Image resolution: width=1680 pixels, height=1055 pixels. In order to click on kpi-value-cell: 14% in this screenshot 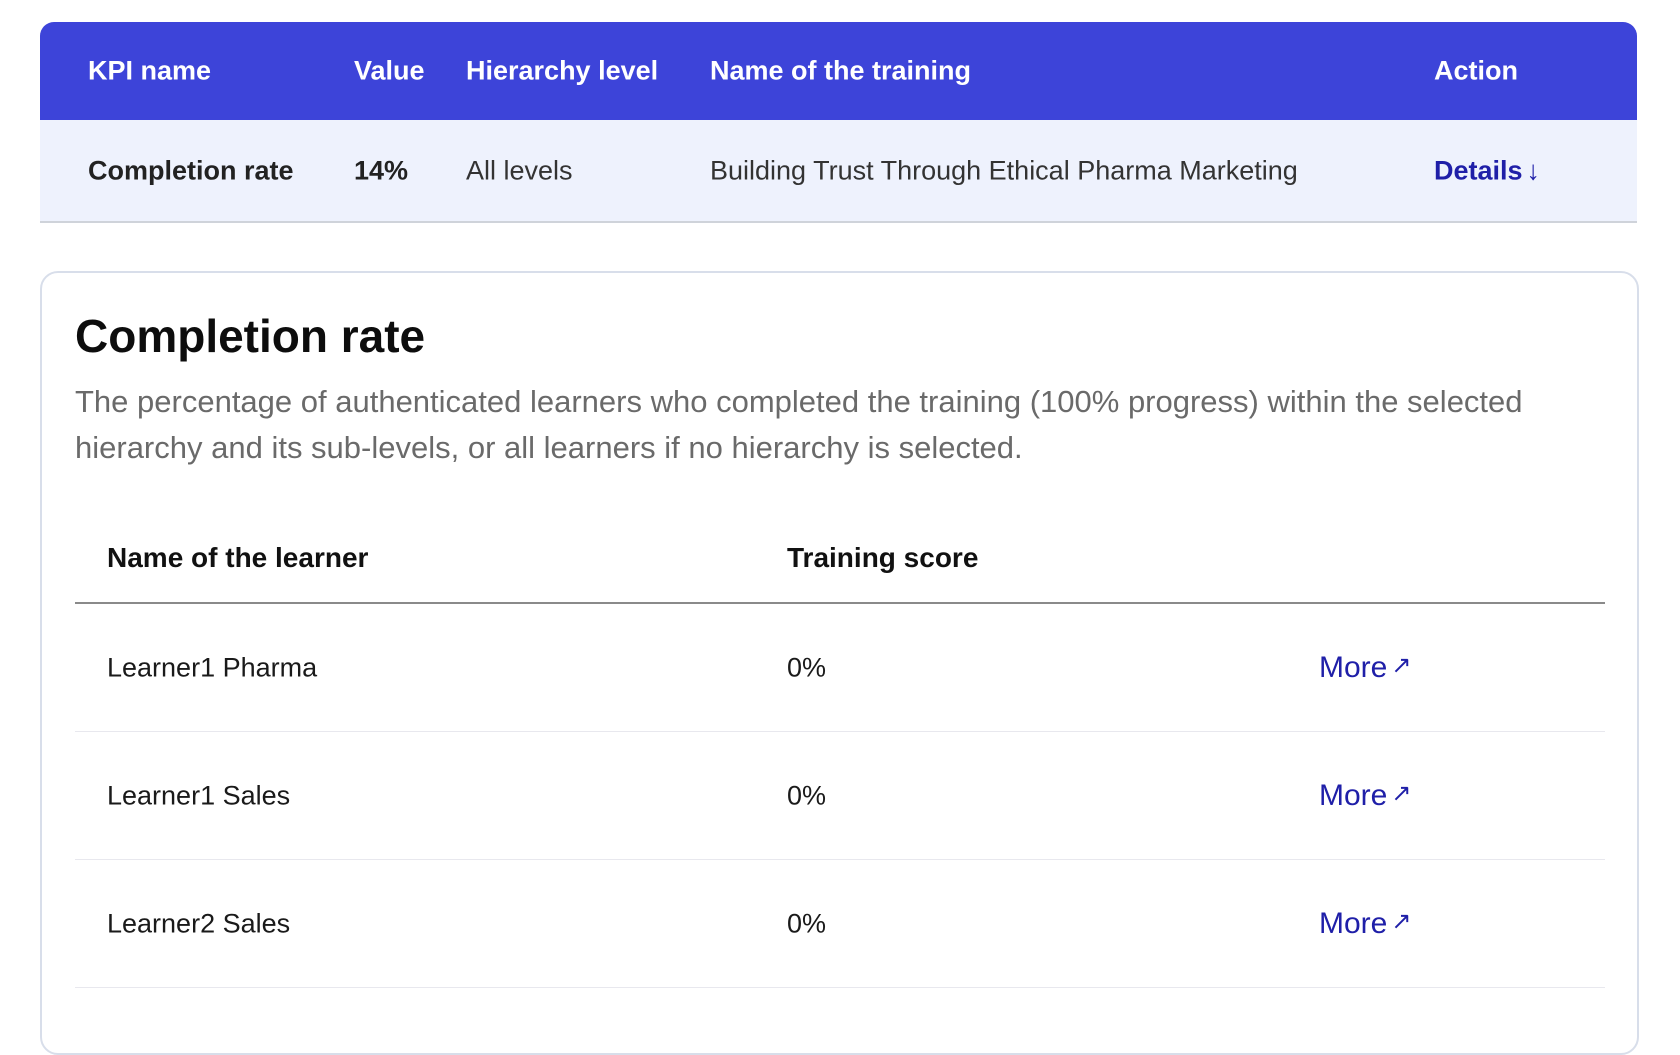, I will do `click(381, 170)`.